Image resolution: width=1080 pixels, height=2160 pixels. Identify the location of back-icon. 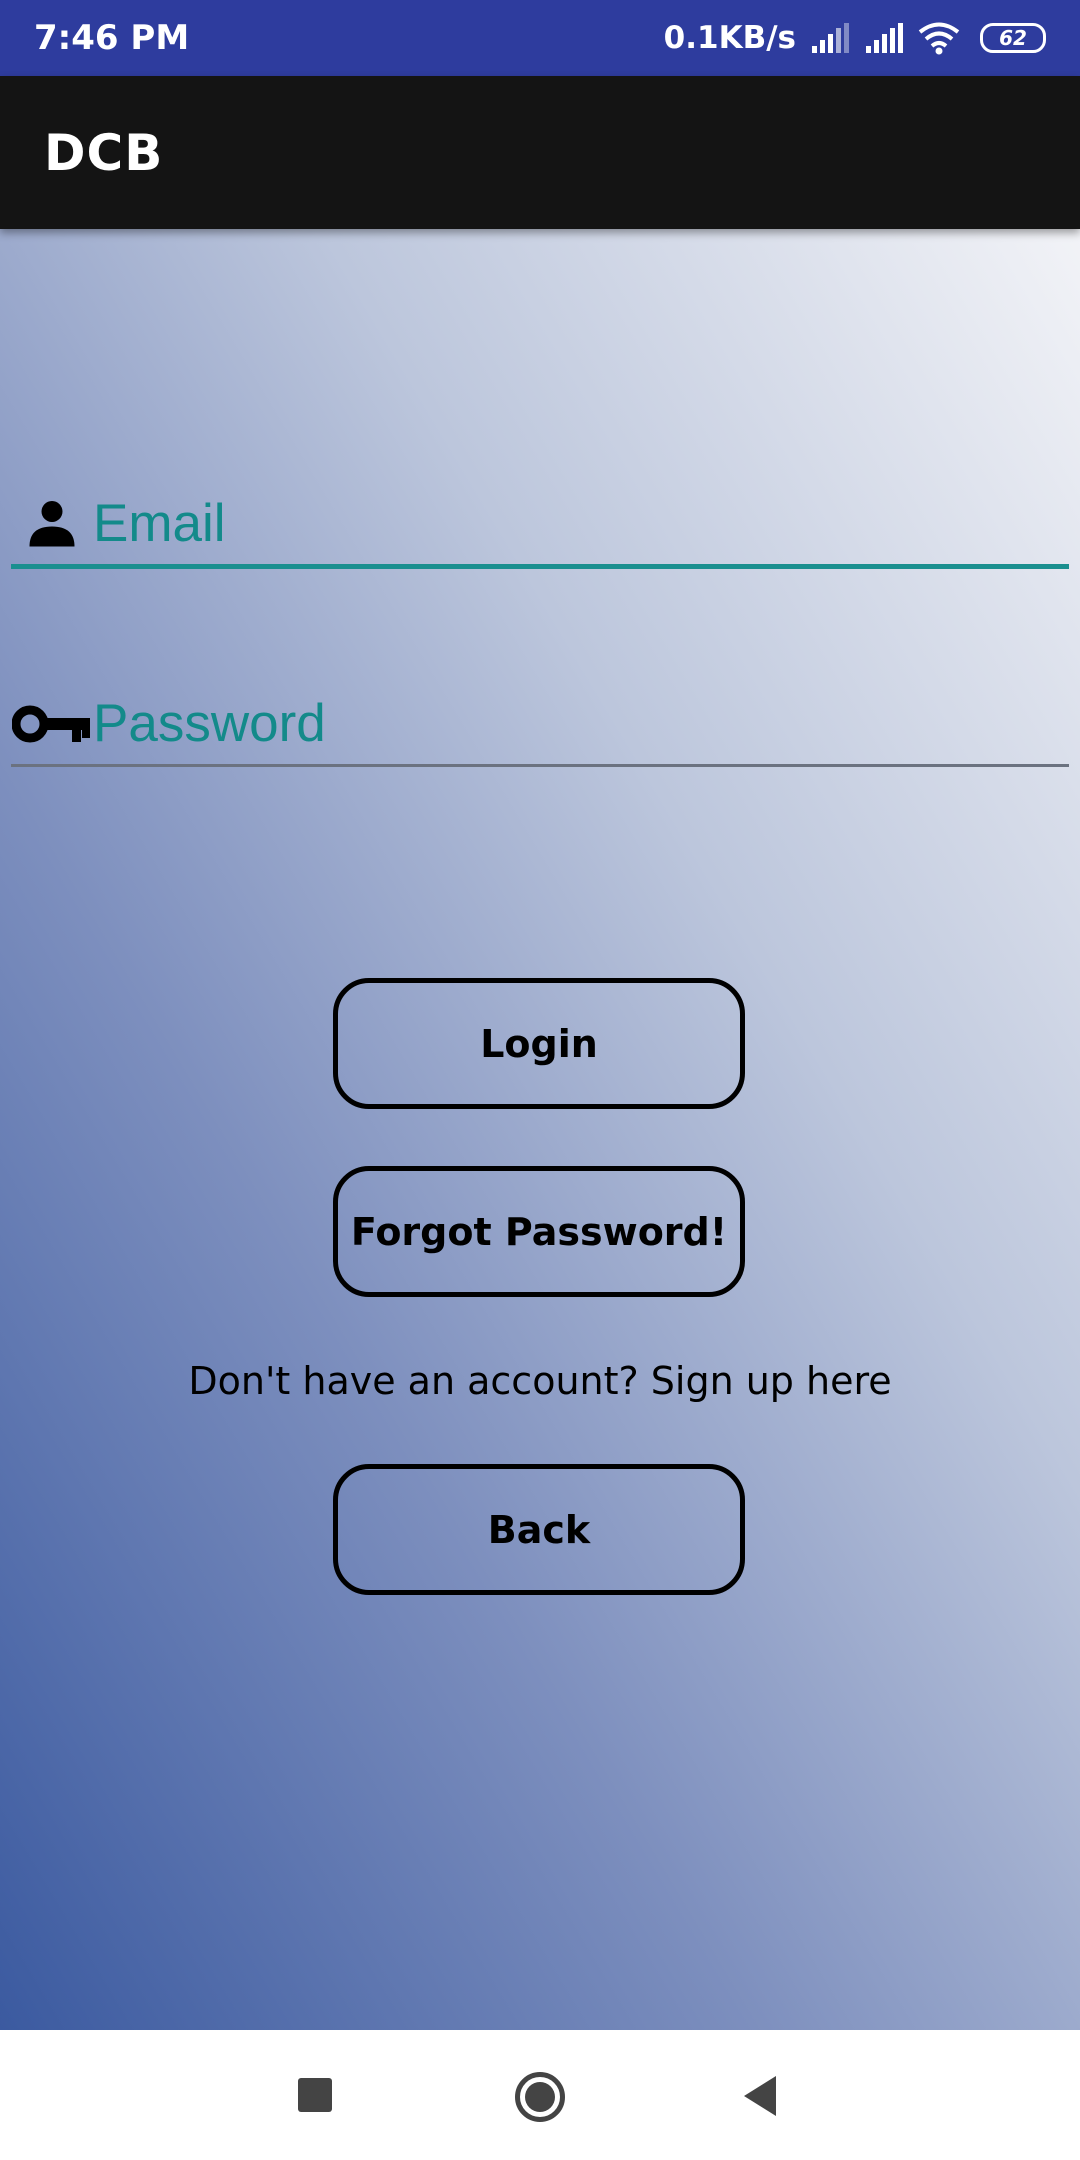
(760, 2096).